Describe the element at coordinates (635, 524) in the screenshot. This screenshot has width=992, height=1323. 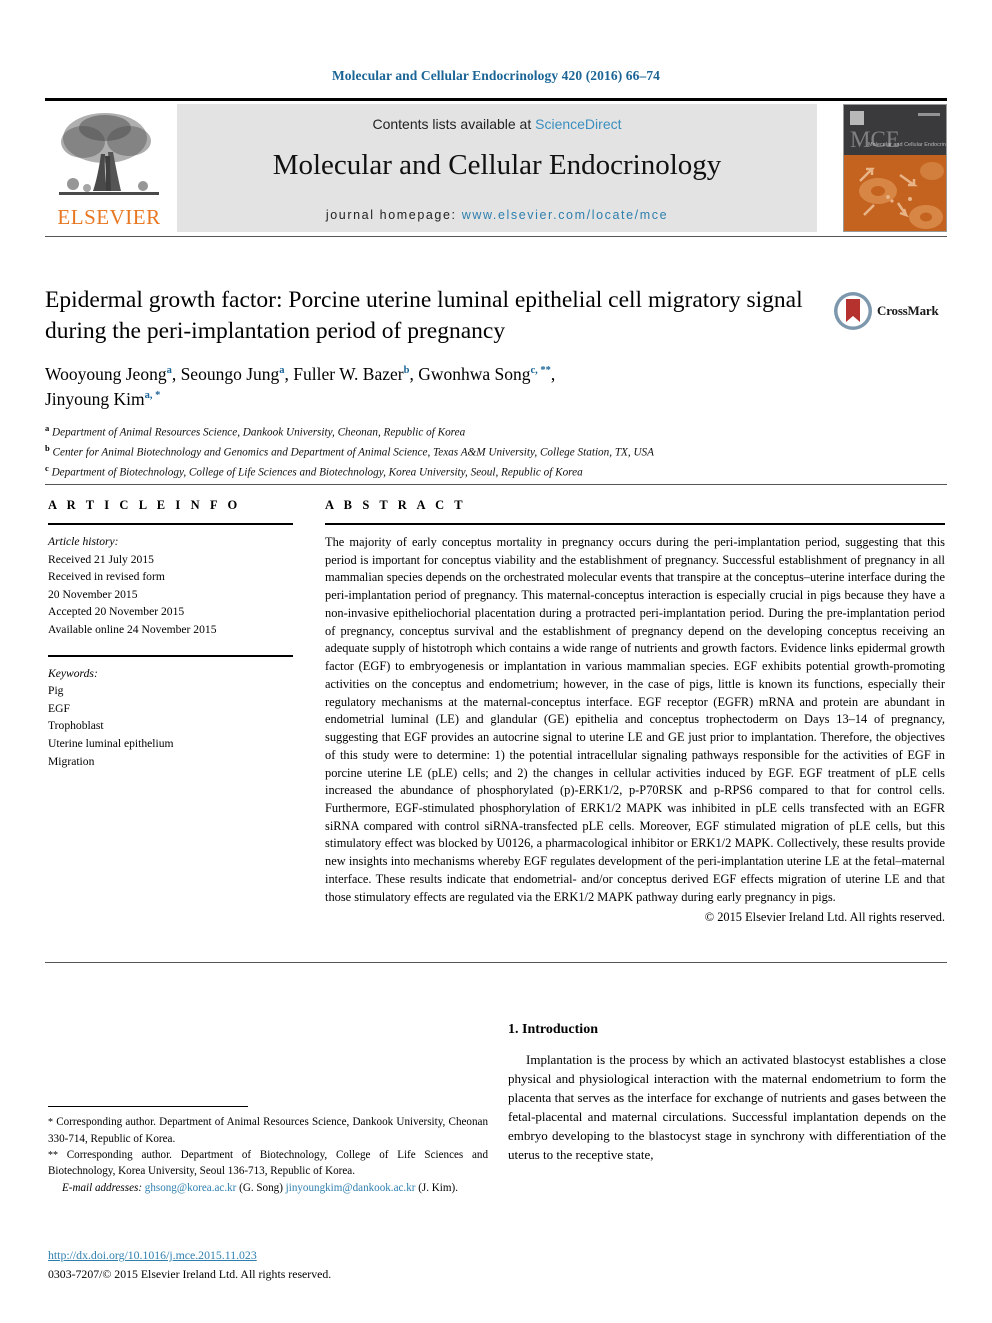
I see `abstract-rule` at that location.